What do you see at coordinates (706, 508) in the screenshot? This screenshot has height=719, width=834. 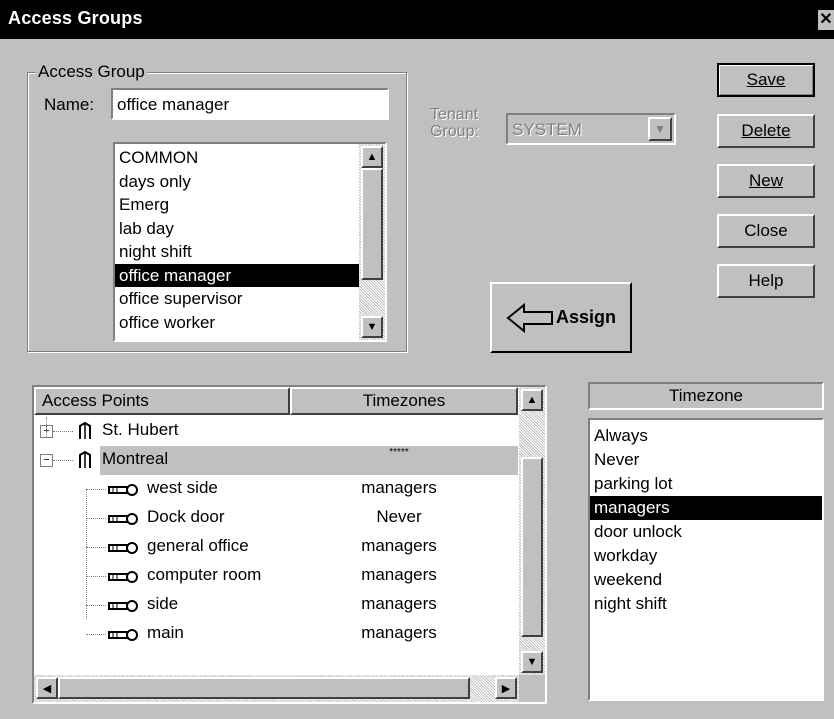 I see `timezone-item: managers` at bounding box center [706, 508].